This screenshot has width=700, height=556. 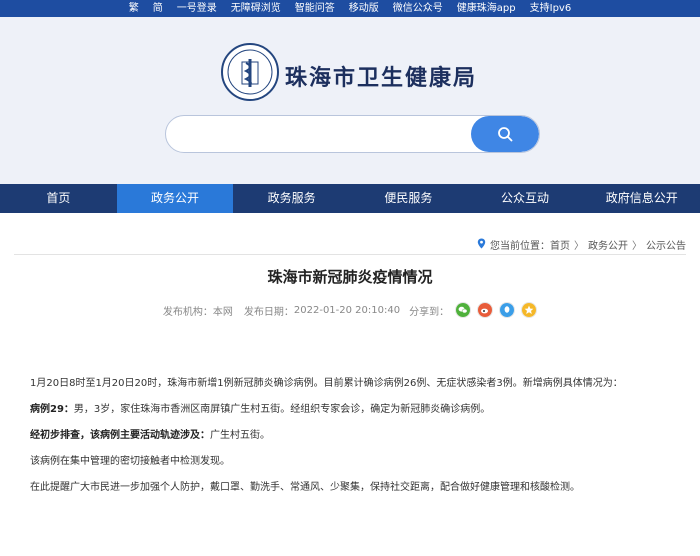 What do you see at coordinates (666, 244) in the screenshot?
I see `breadcrumb-announcements: 公示公告` at bounding box center [666, 244].